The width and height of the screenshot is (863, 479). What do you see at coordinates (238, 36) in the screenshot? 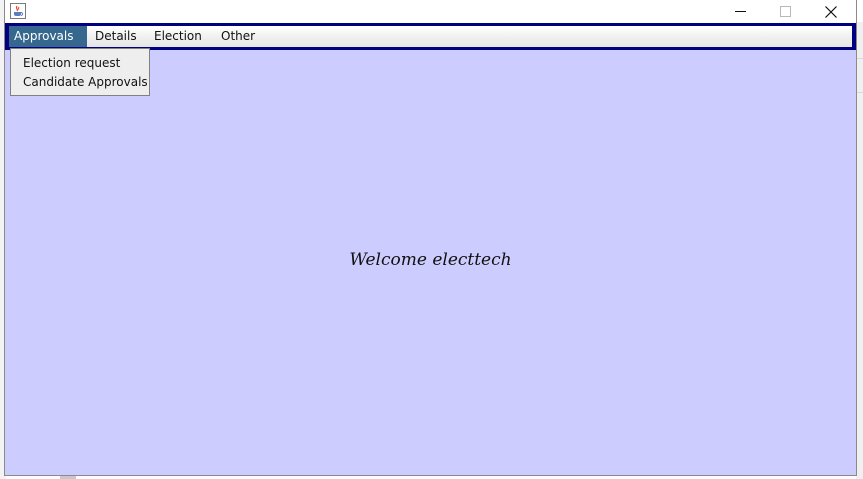
I see `menu-other: Other` at bounding box center [238, 36].